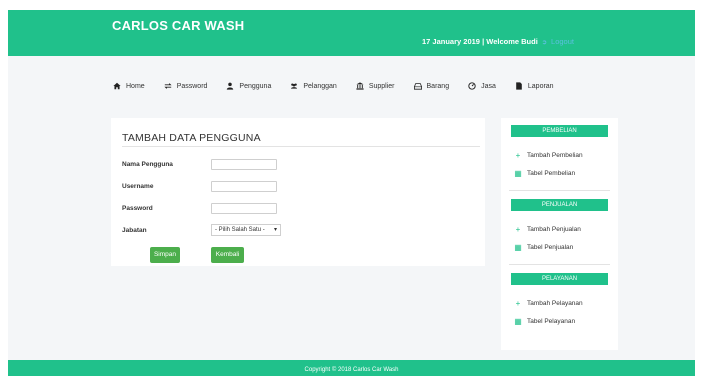 This screenshot has height=377, width=703. I want to click on copyright-text: Copyright © 2018 Carlos Car Wash, so click(351, 370).